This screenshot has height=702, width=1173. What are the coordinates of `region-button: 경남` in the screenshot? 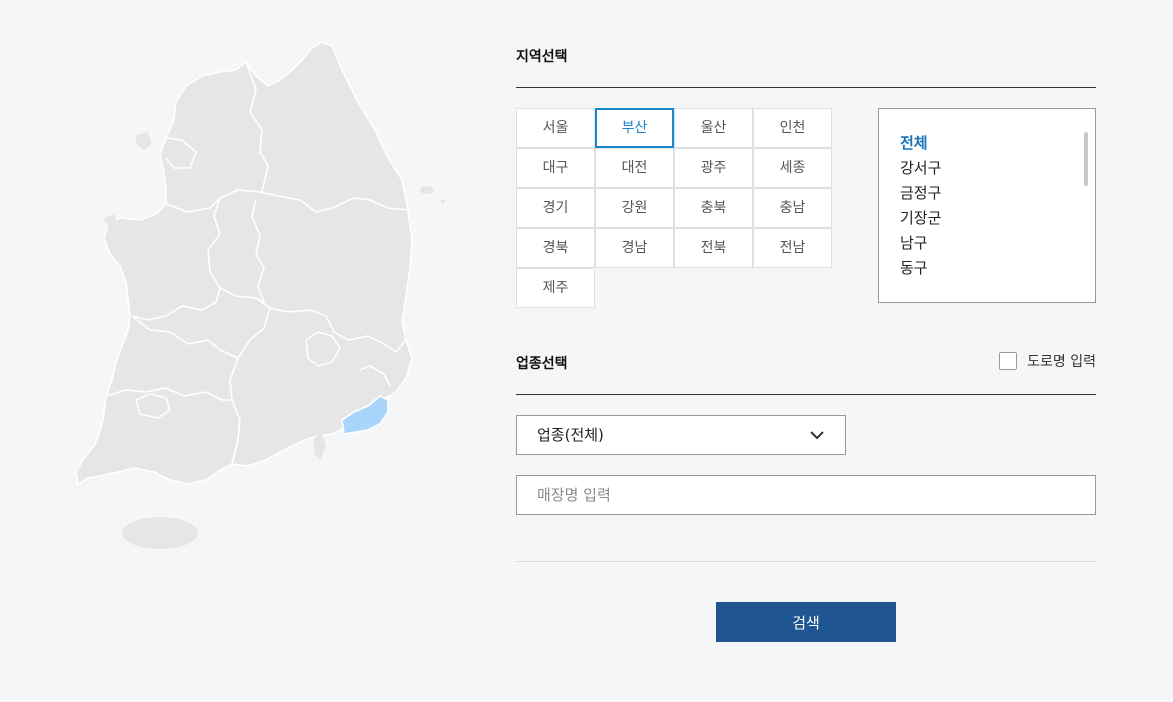 It's located at (634, 248).